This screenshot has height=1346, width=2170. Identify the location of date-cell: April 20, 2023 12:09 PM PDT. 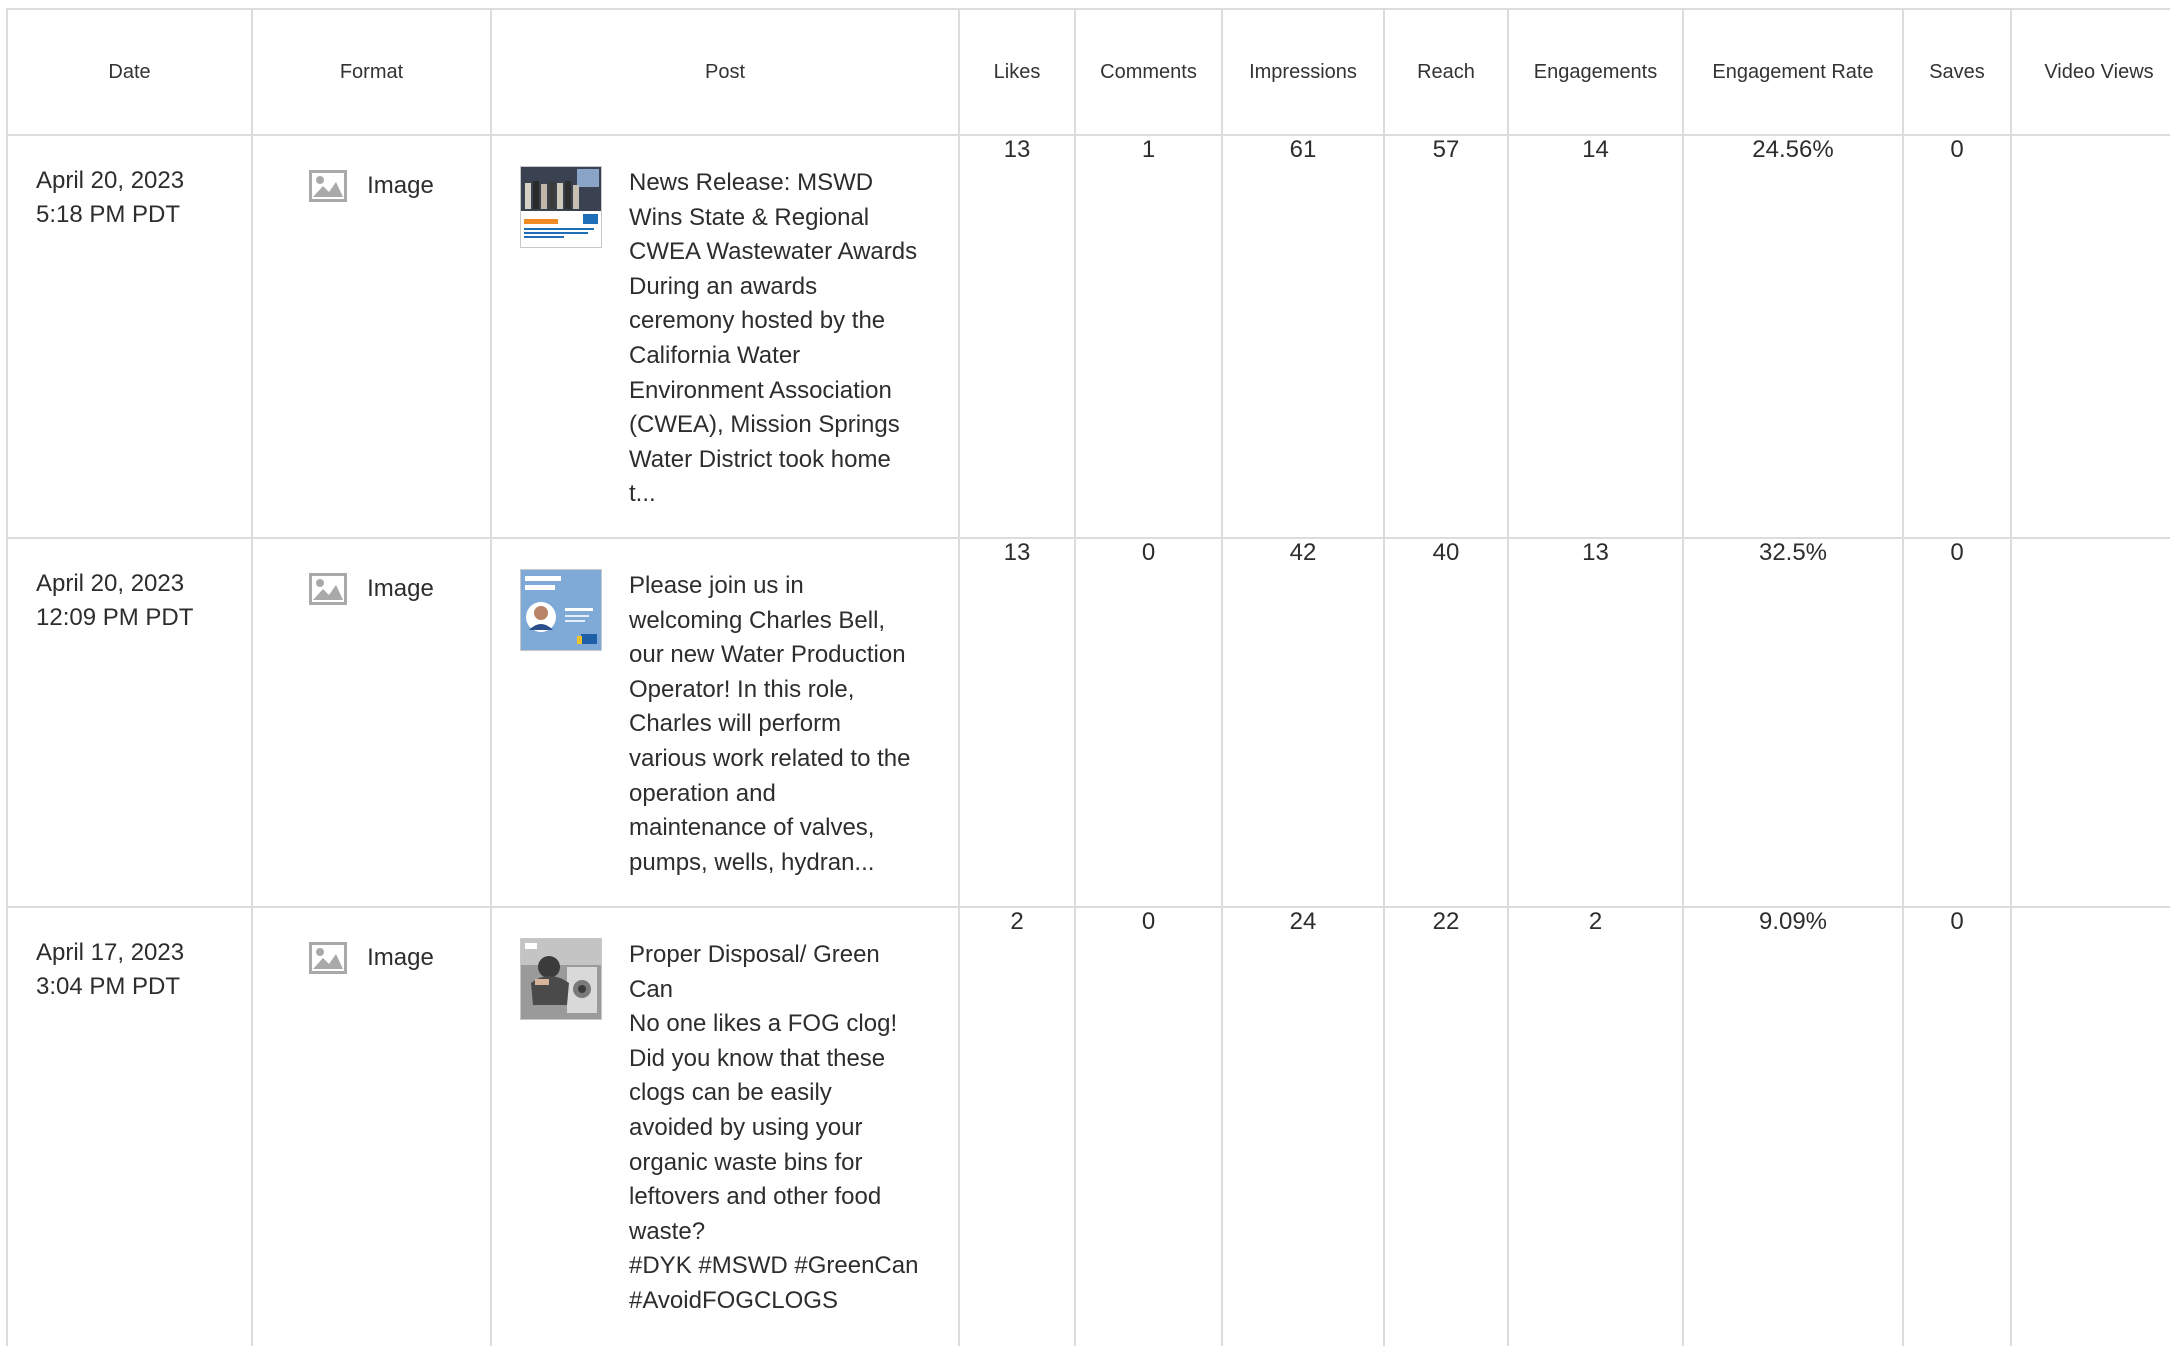
(129, 722).